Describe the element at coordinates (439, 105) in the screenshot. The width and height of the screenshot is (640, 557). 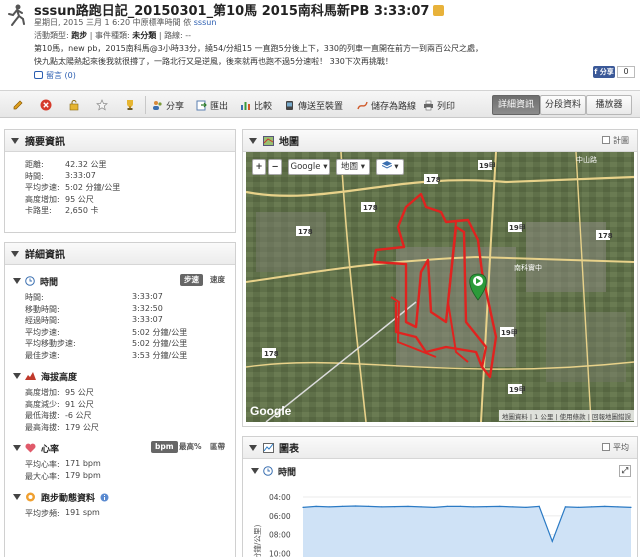
I see `print-button: 列印` at that location.